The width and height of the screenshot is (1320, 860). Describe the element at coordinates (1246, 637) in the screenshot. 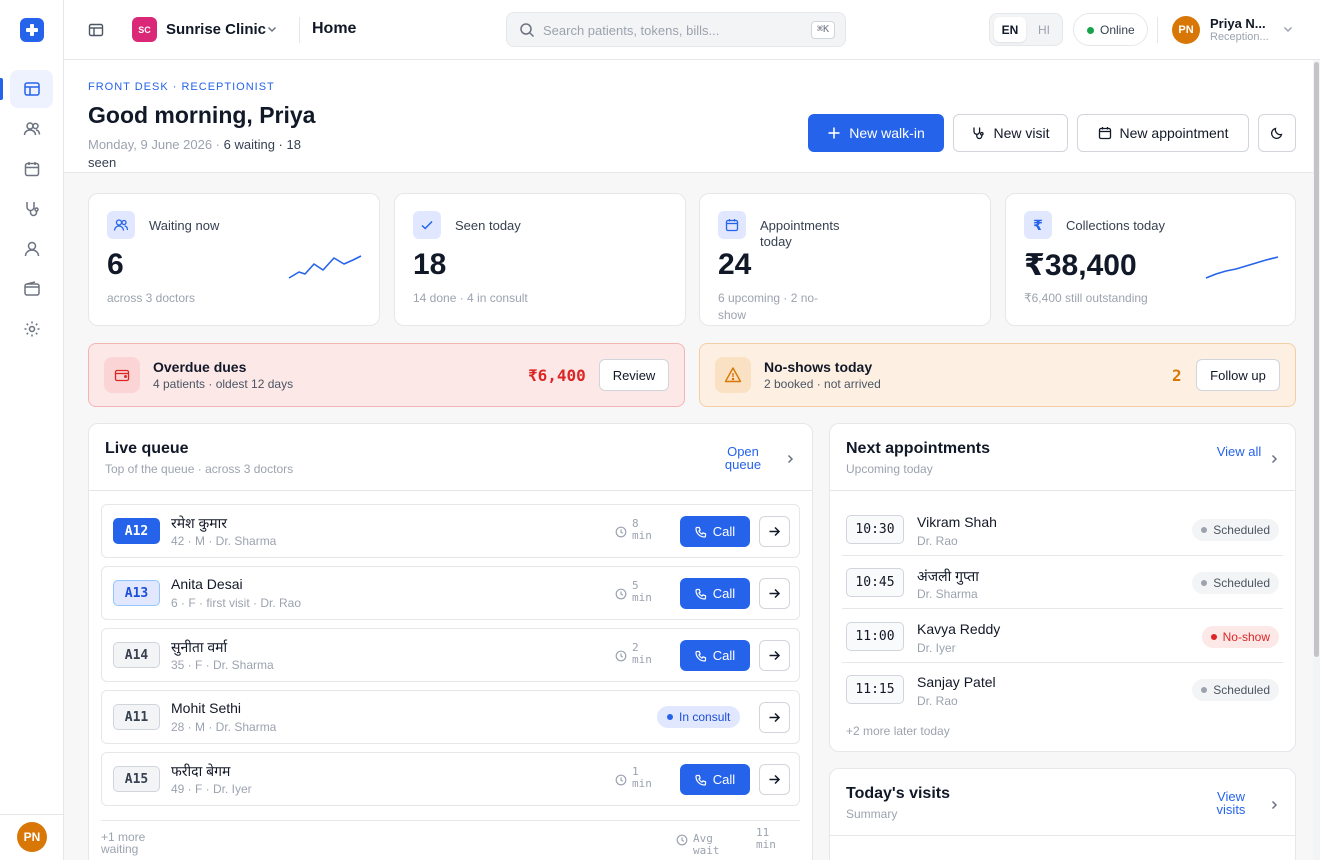

I see `status-label: No-show` at that location.